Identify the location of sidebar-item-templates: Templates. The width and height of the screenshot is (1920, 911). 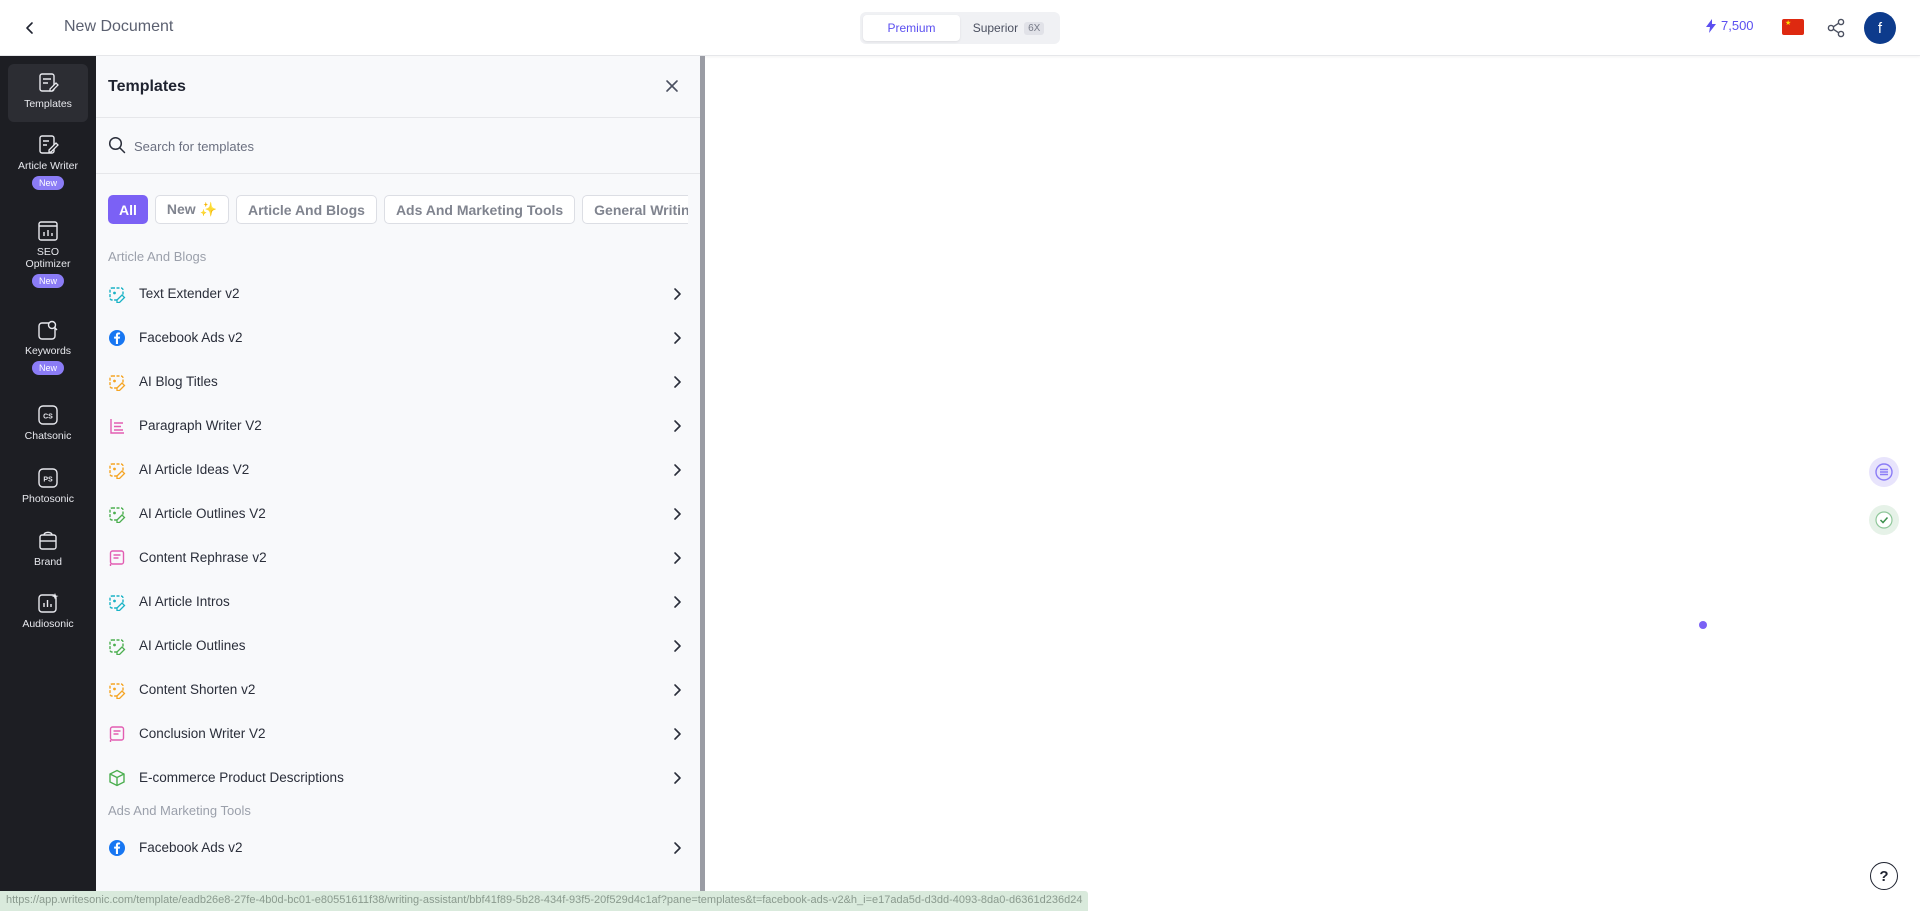
(48, 93).